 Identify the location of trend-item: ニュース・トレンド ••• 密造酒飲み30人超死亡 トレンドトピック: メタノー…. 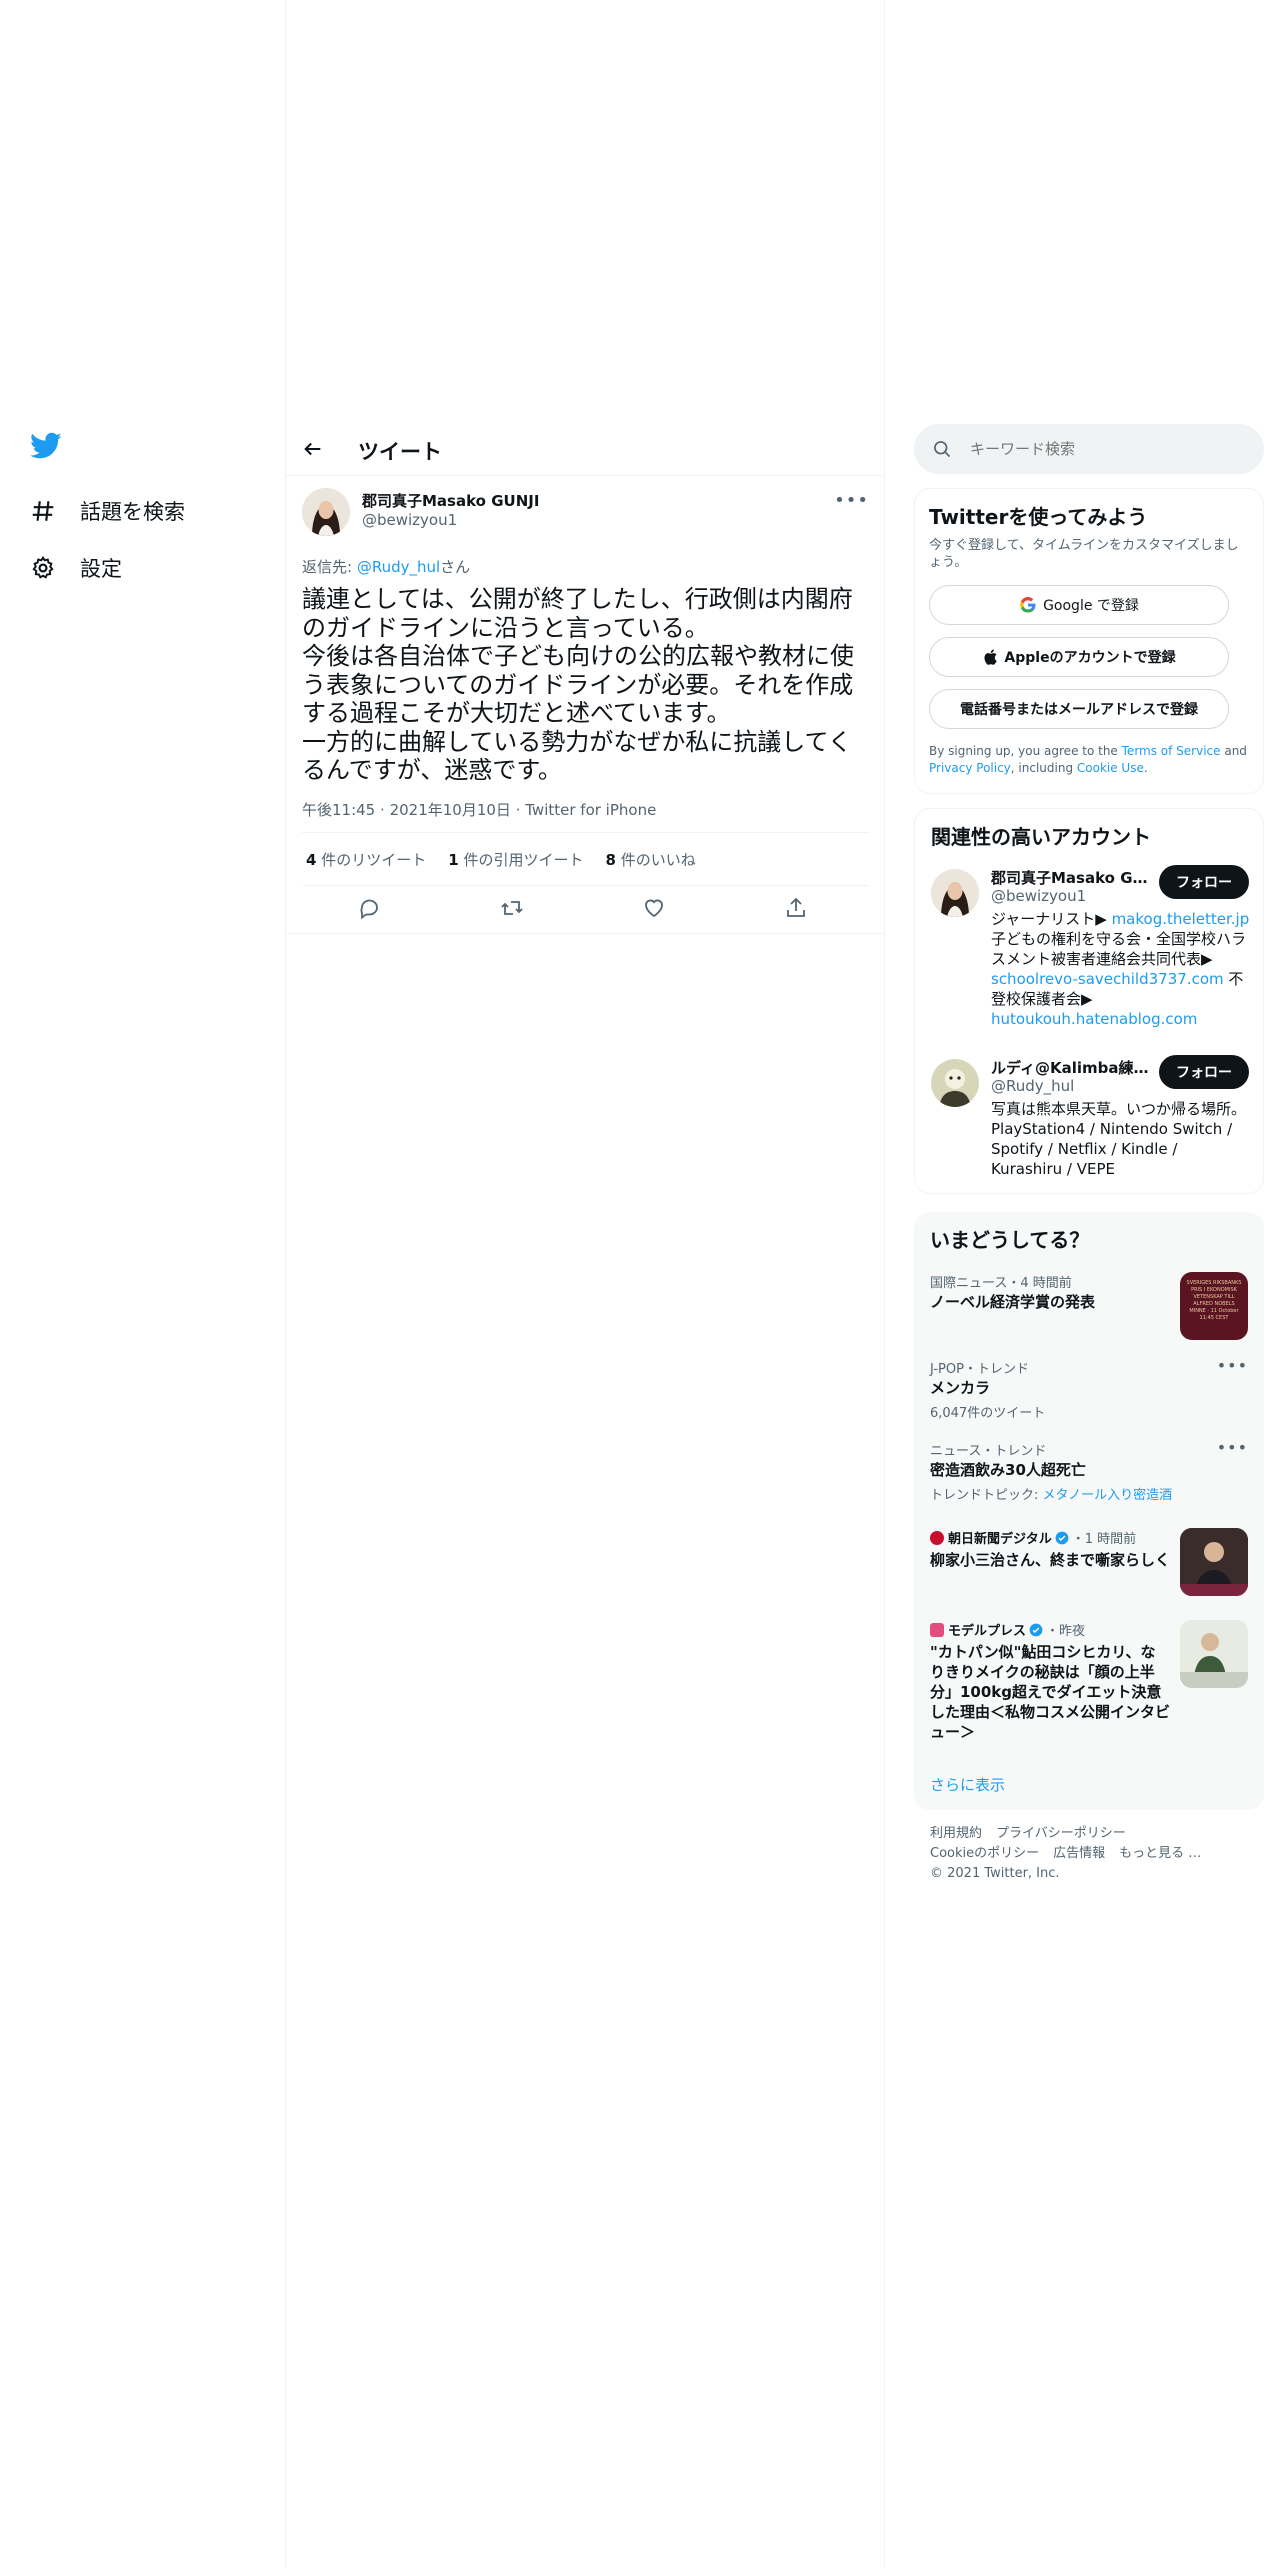
(1089, 1474).